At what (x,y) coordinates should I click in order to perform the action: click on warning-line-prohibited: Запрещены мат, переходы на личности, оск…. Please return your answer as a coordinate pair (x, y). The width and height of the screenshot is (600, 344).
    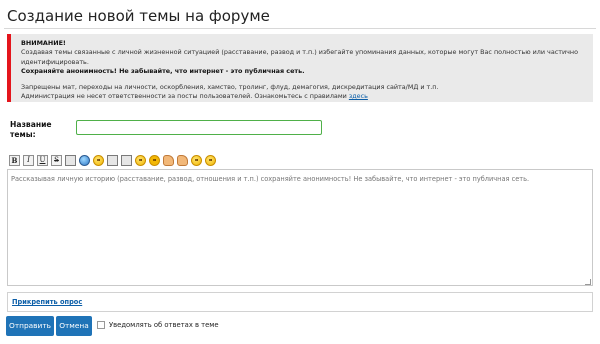
    Looking at the image, I should click on (230, 87).